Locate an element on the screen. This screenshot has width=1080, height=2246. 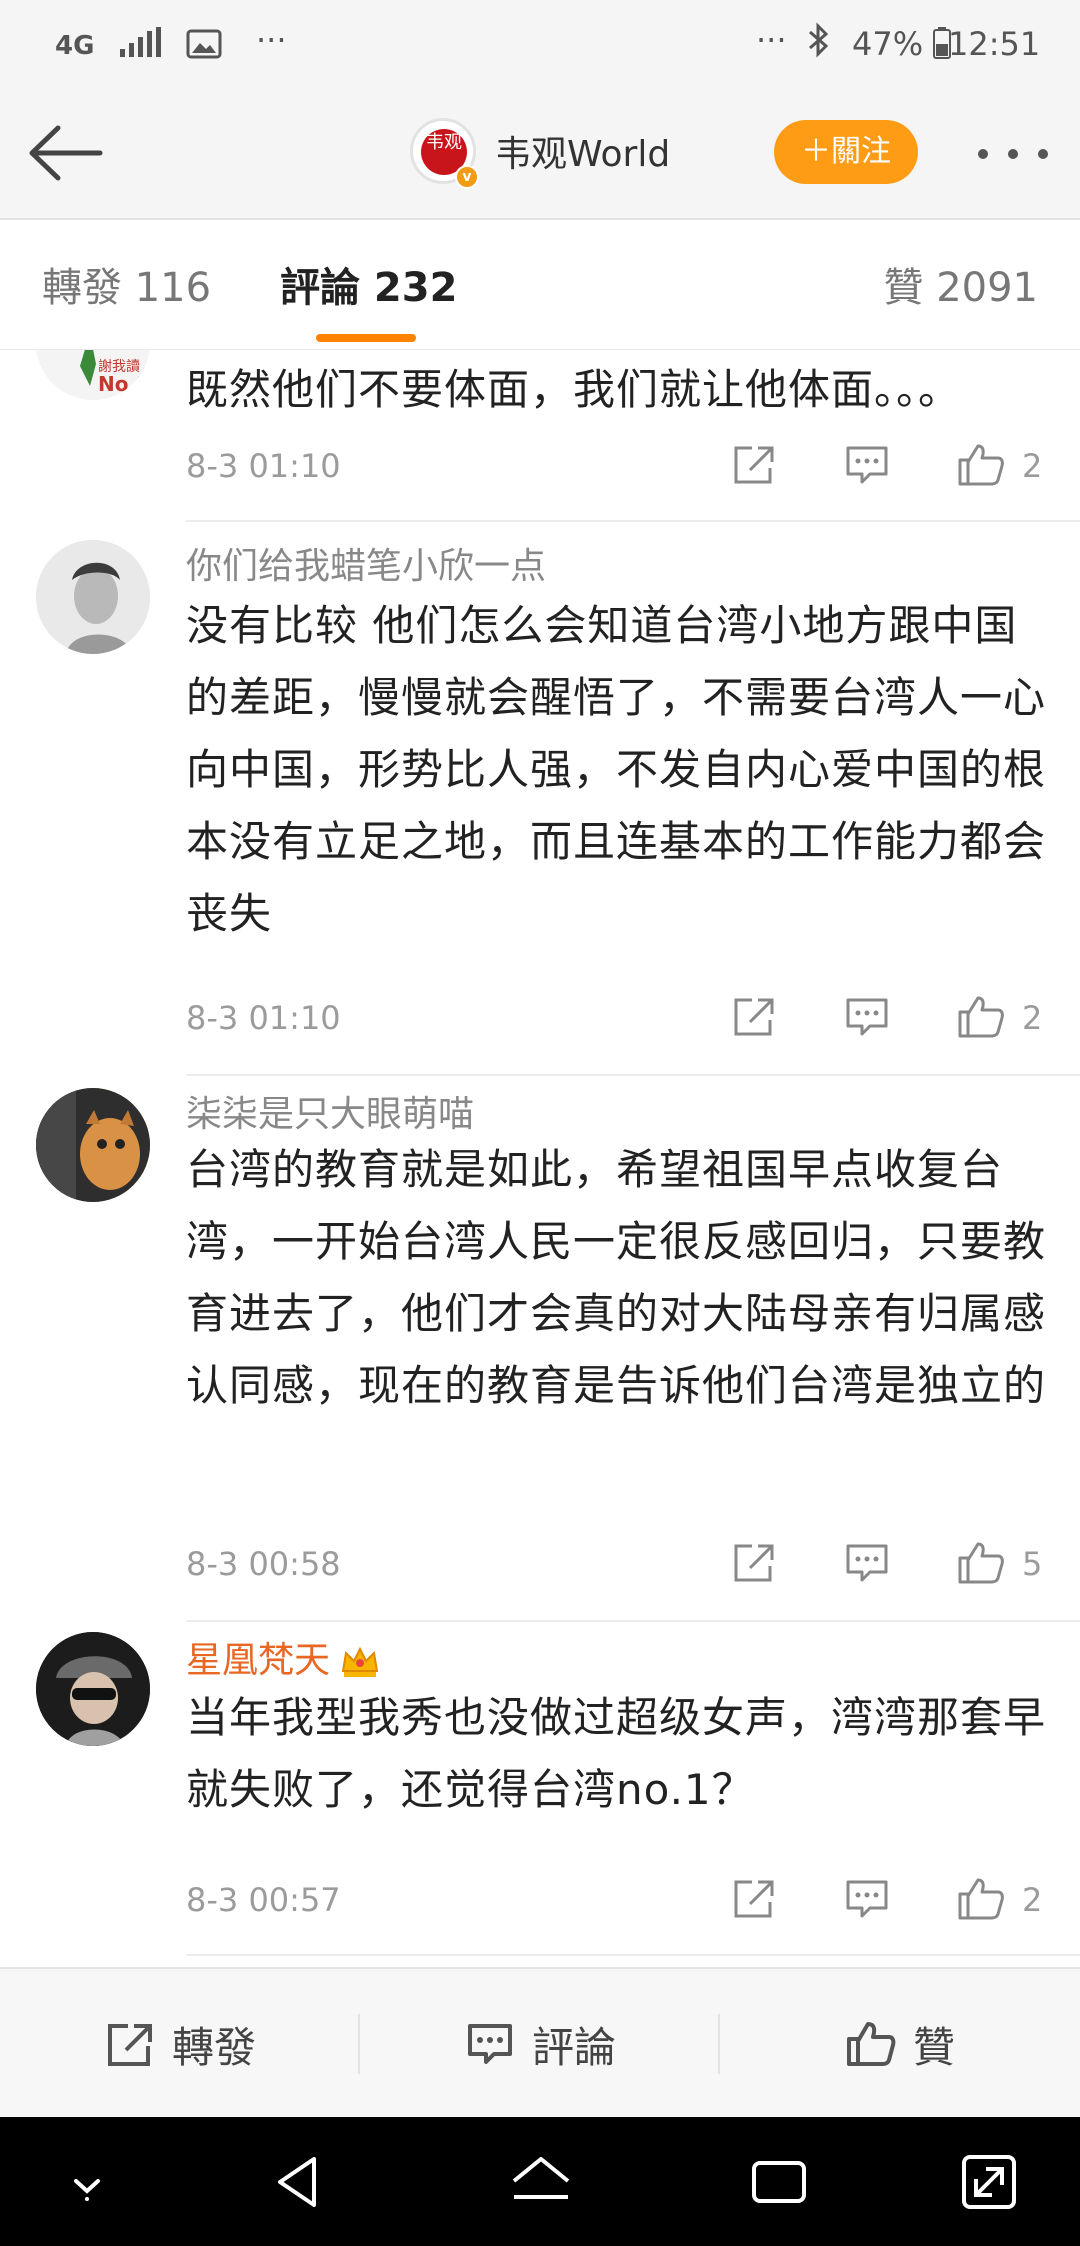
status-bar: 4G ··· ··· 47% 12:51 is located at coordinates (540, 45).